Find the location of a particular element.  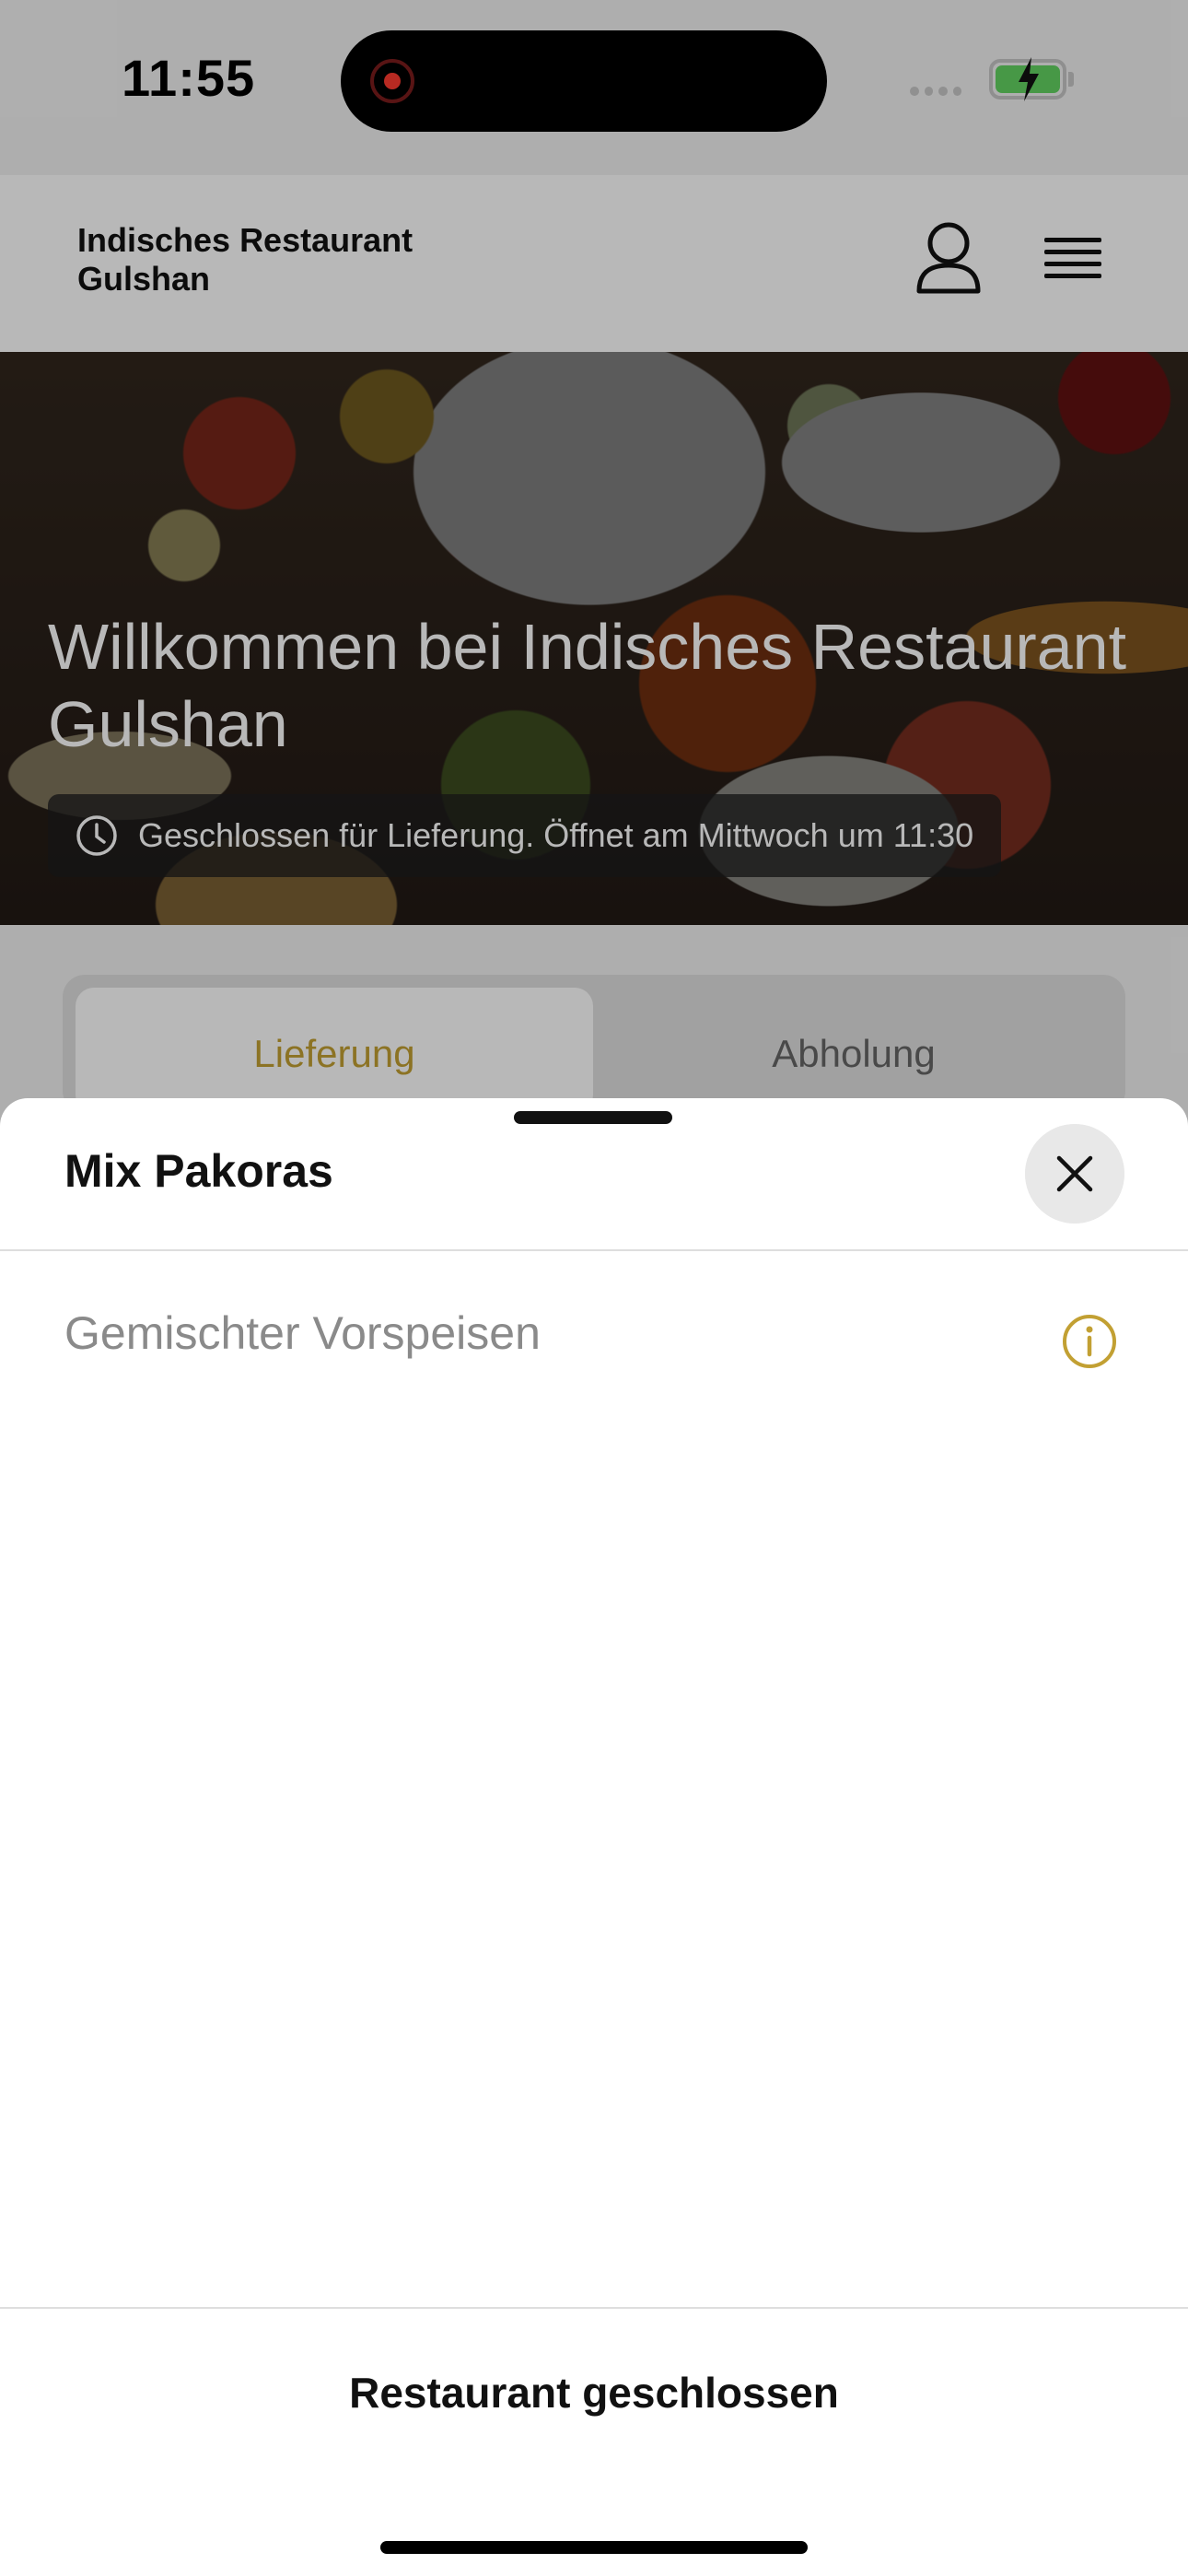

home-indicator is located at coordinates (594, 2547).